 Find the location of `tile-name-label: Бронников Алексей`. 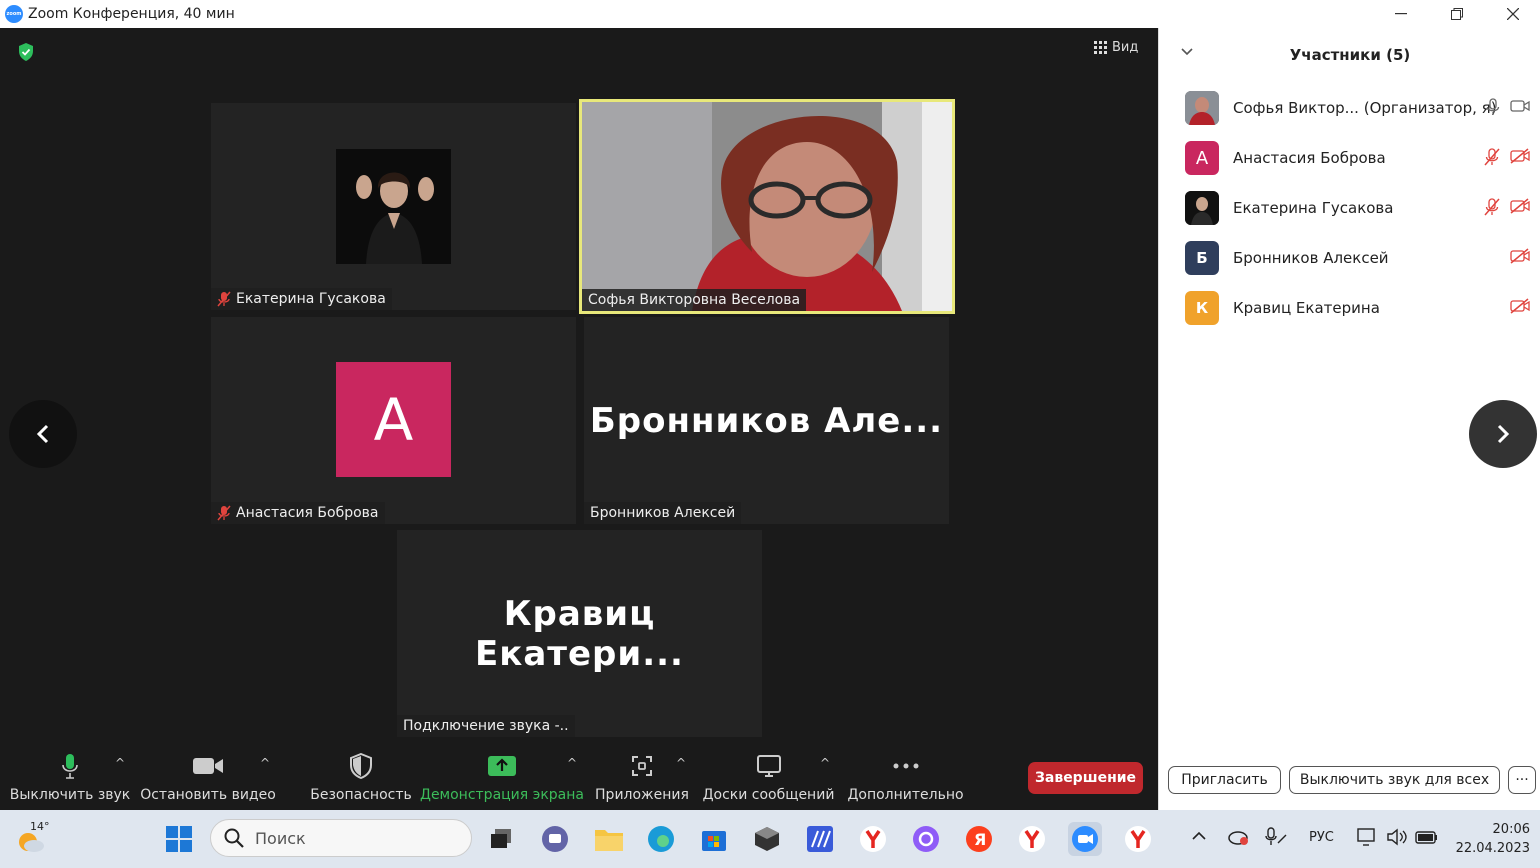

tile-name-label: Бронников Алексей is located at coordinates (663, 513).